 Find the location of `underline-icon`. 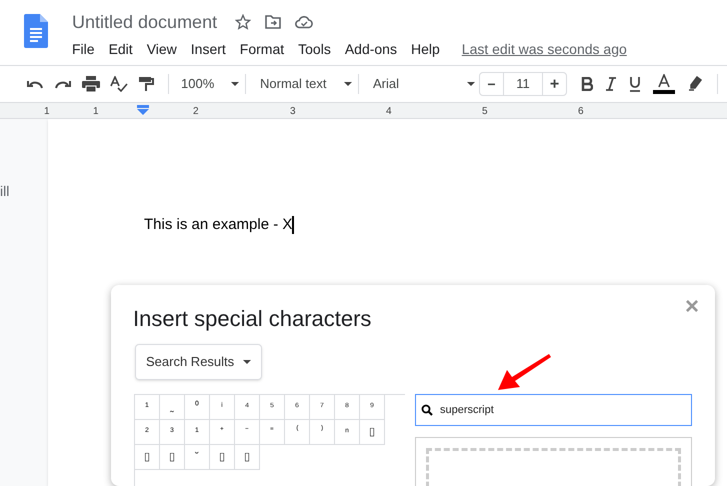

underline-icon is located at coordinates (635, 84).